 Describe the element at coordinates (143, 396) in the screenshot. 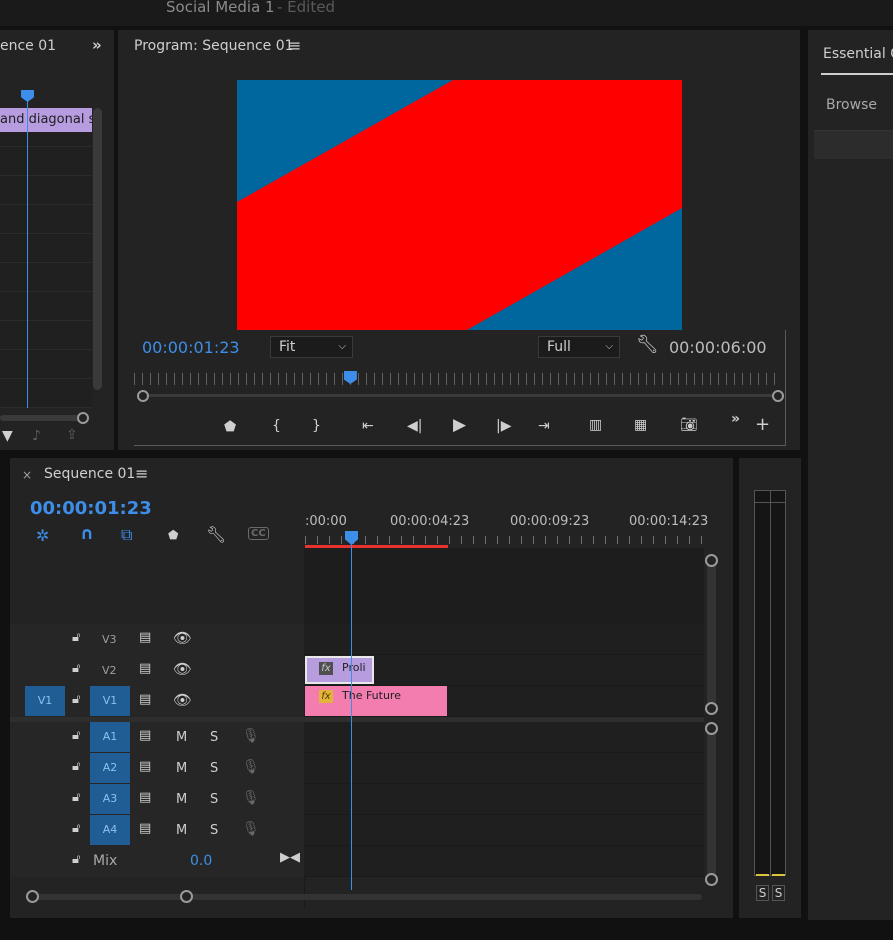

I see `program-scrub-start` at that location.